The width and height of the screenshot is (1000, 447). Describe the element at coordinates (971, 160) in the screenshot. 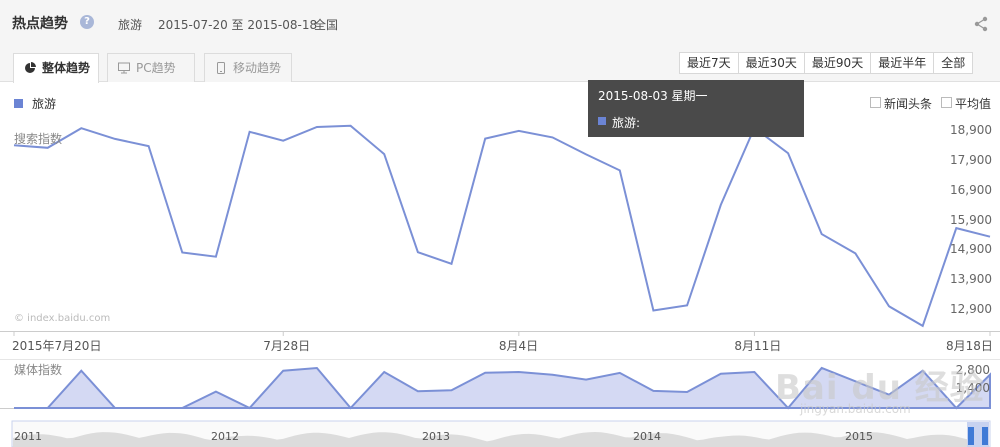

I see `y-tick-label: 17,900` at that location.